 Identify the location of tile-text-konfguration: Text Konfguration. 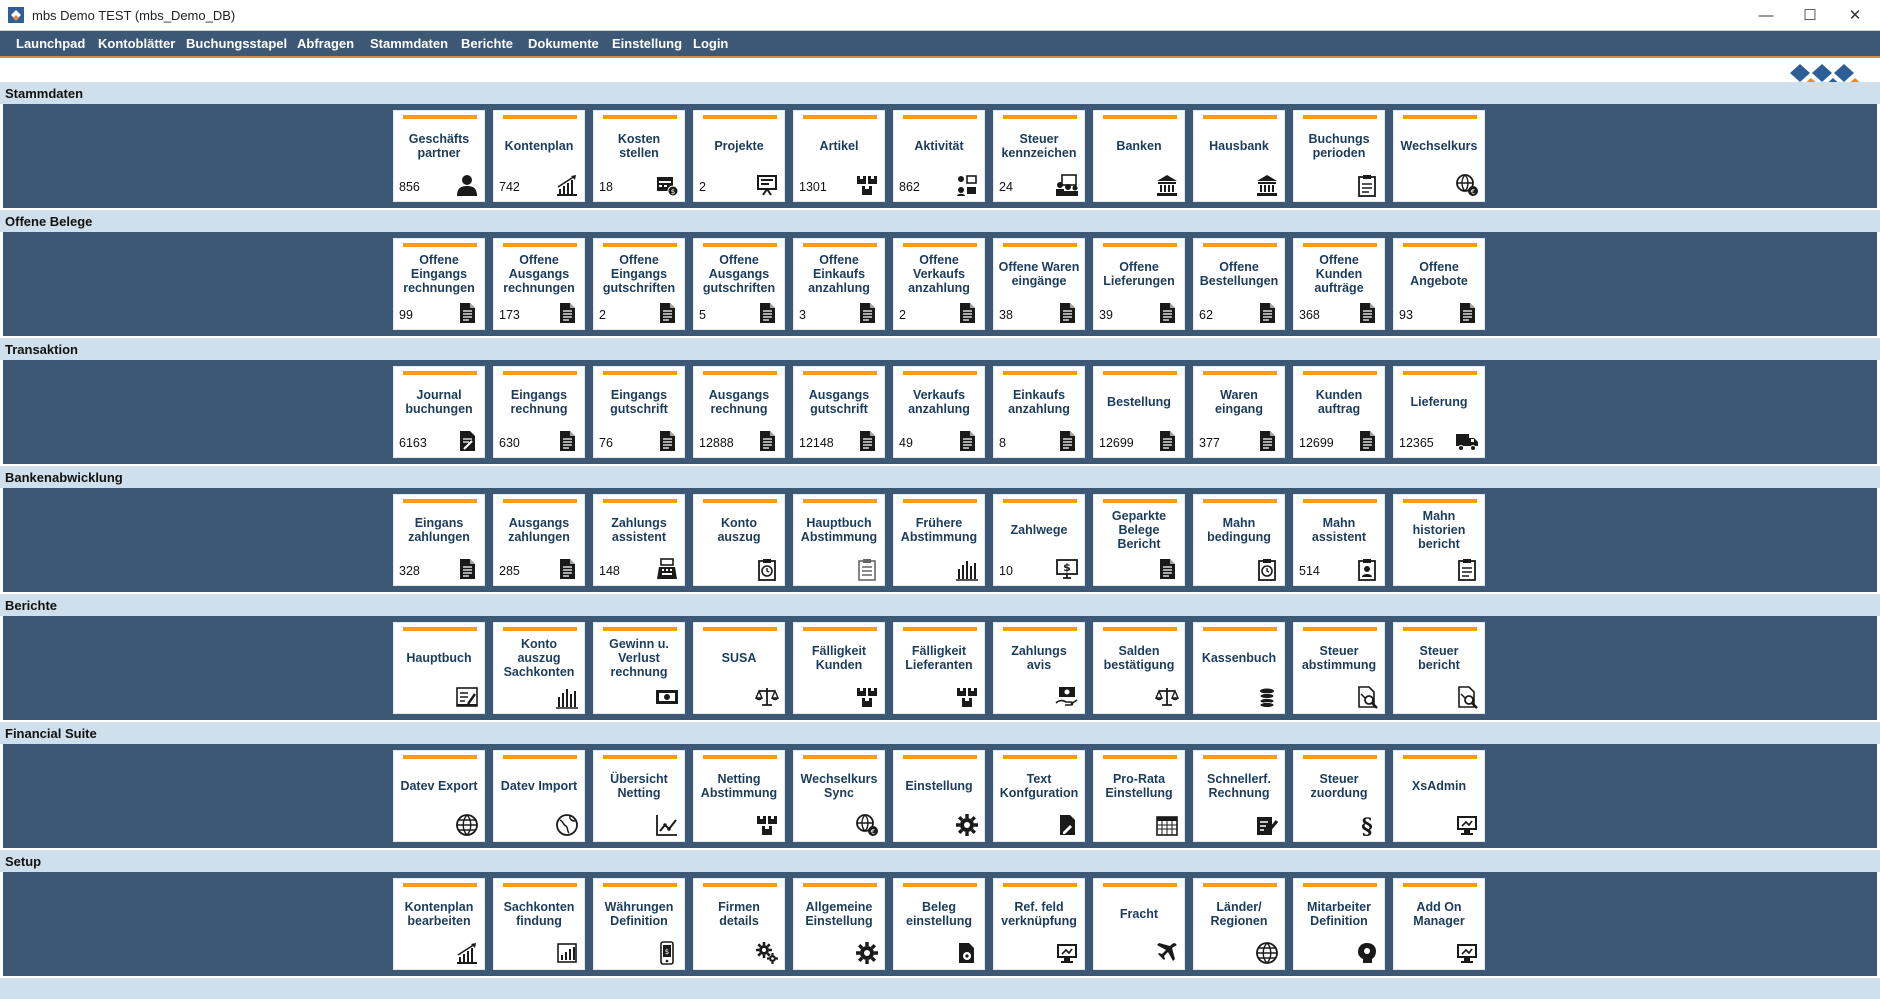
(1039, 796).